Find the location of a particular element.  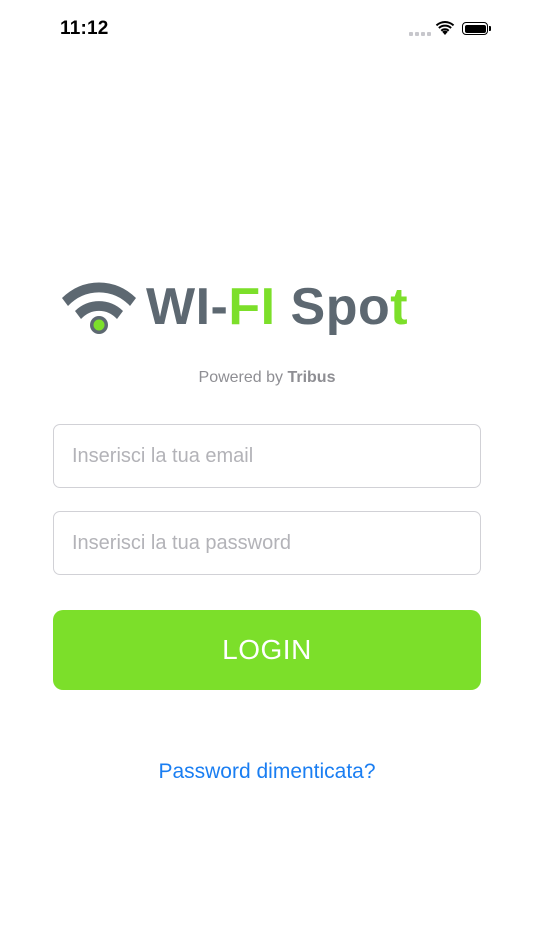

wifi-status-icon is located at coordinates (445, 28).